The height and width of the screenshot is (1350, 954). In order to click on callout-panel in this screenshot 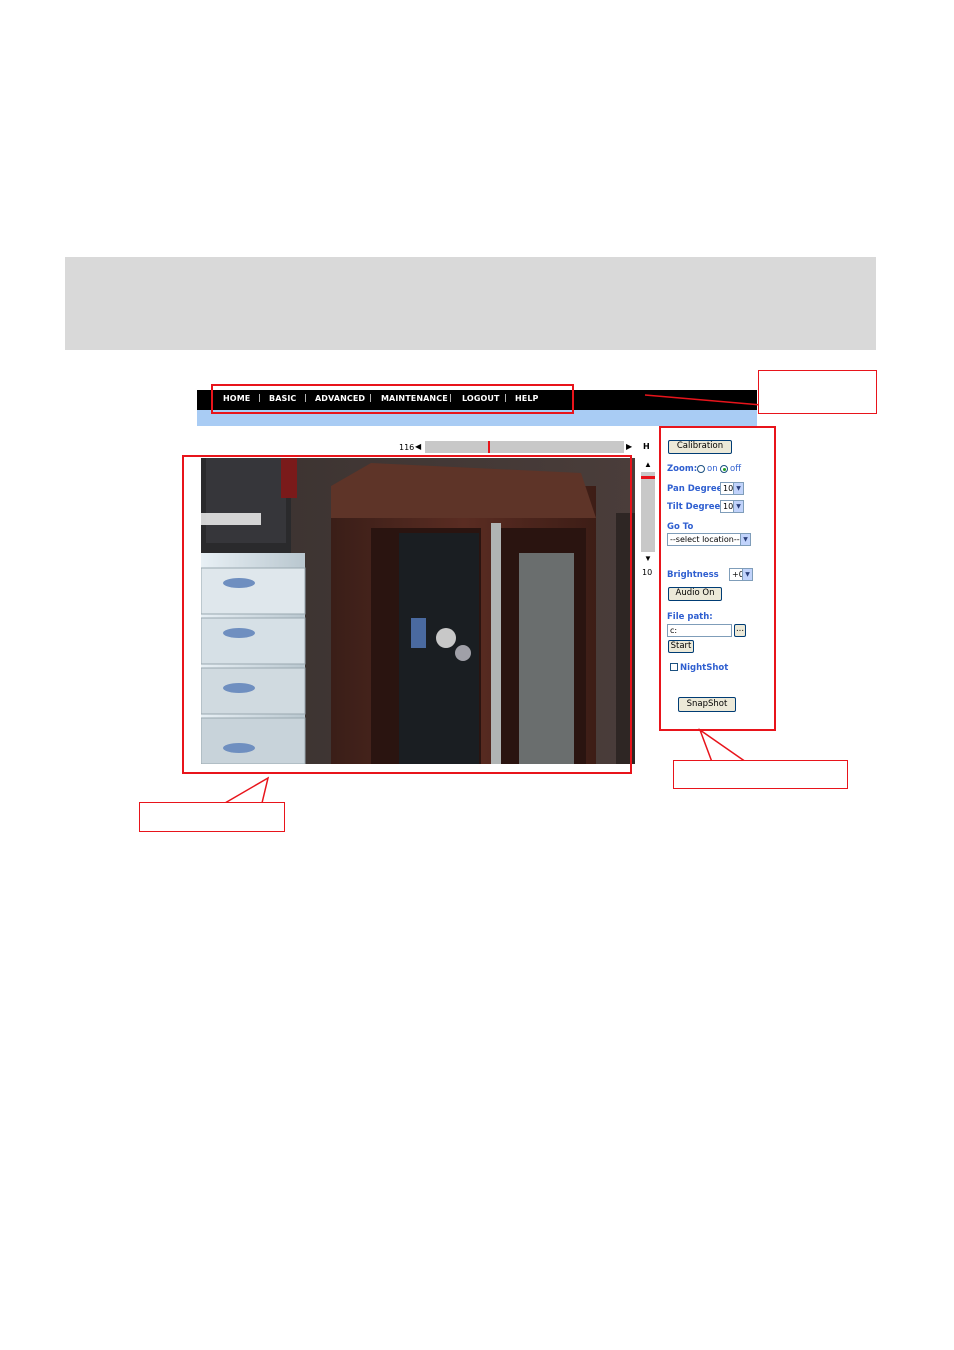, I will do `click(760, 774)`.